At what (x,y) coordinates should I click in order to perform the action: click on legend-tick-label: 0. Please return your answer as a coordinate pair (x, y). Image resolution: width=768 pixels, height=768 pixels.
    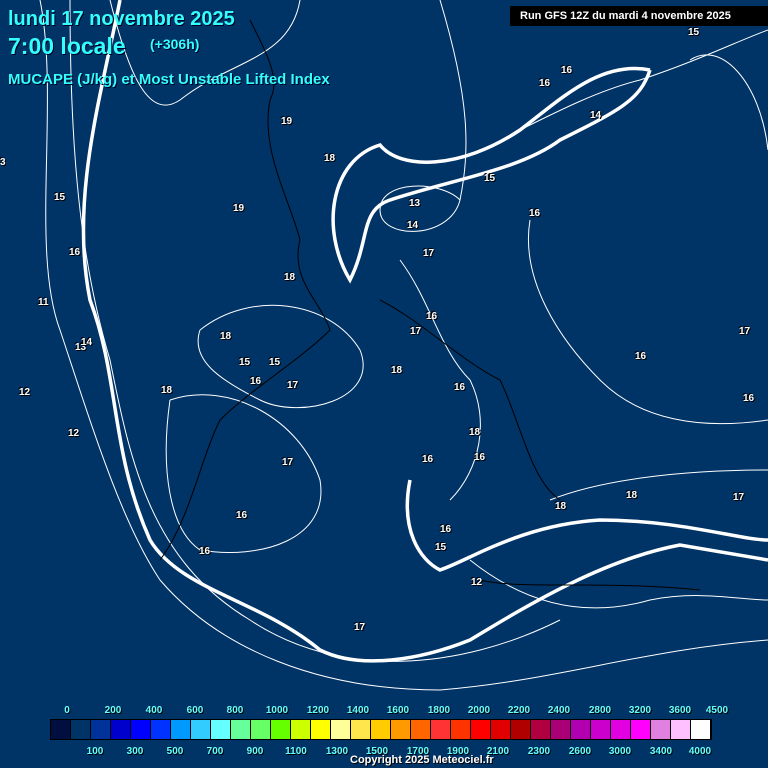
    Looking at the image, I should click on (67, 710).